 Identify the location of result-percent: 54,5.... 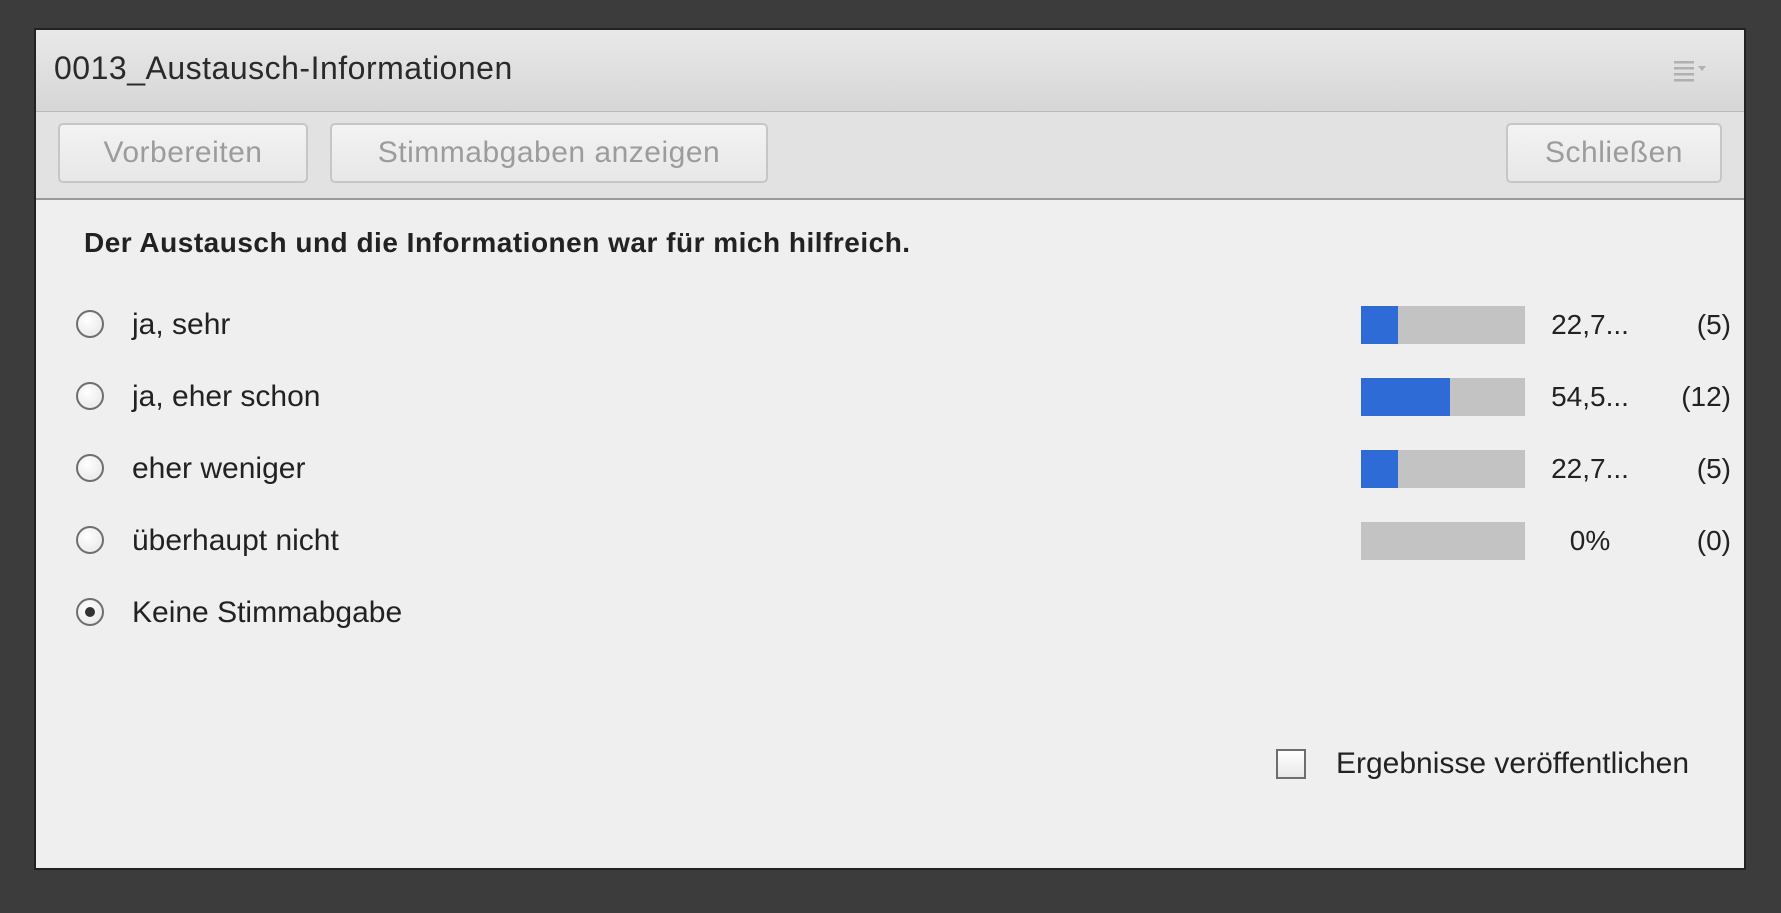
(1590, 396).